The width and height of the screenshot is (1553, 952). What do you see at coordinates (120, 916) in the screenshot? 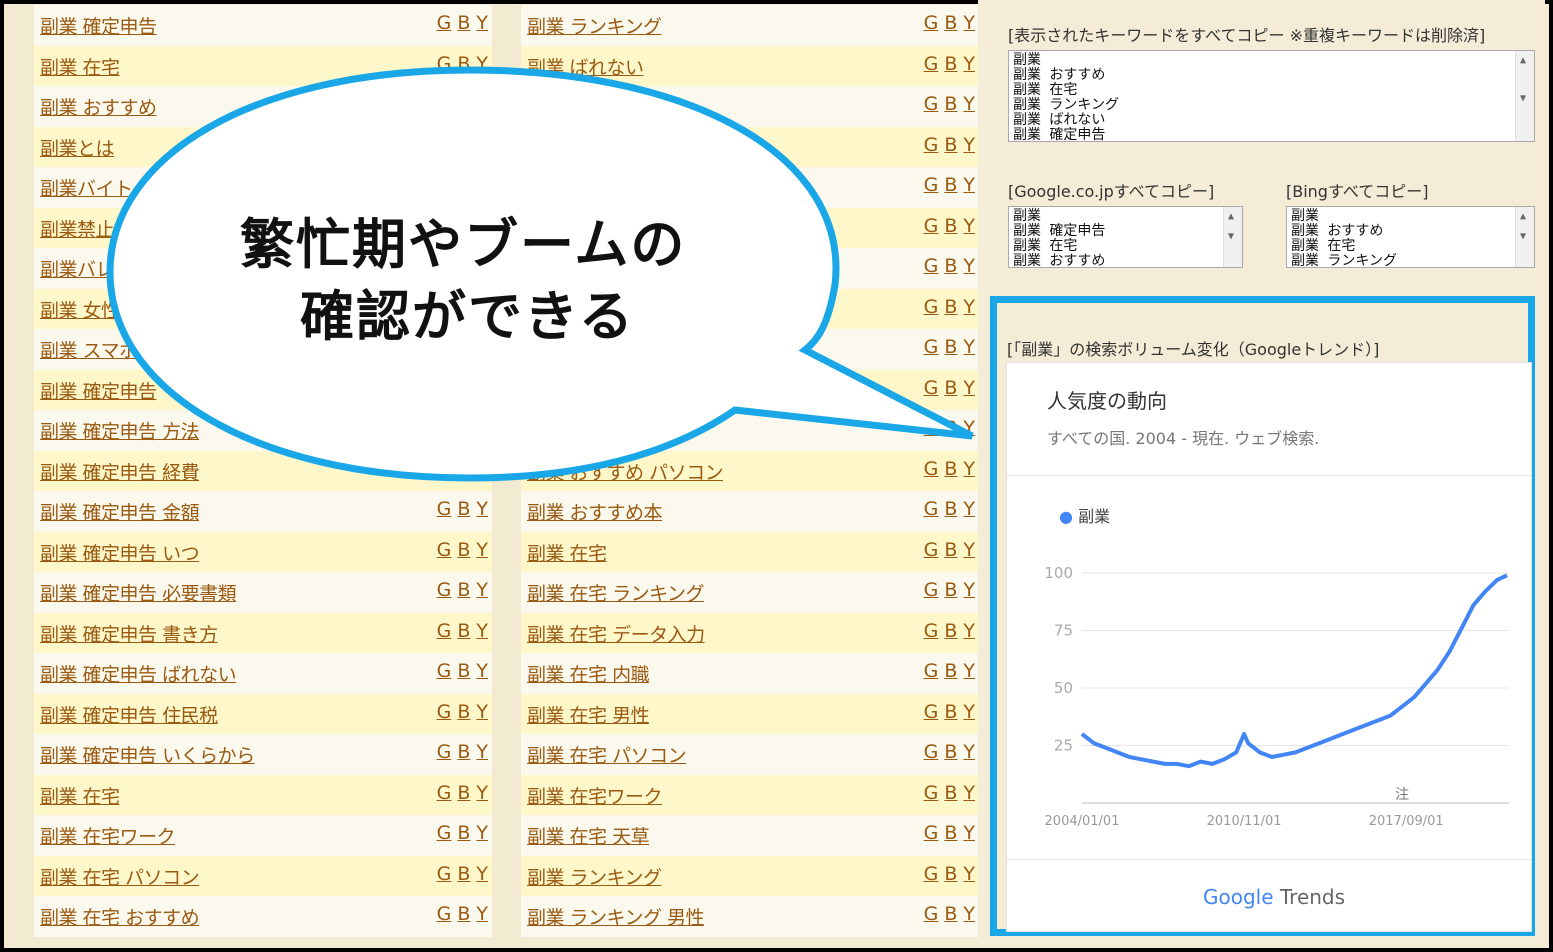
I see `keyword-link: 副業 在宅 おすすめ` at bounding box center [120, 916].